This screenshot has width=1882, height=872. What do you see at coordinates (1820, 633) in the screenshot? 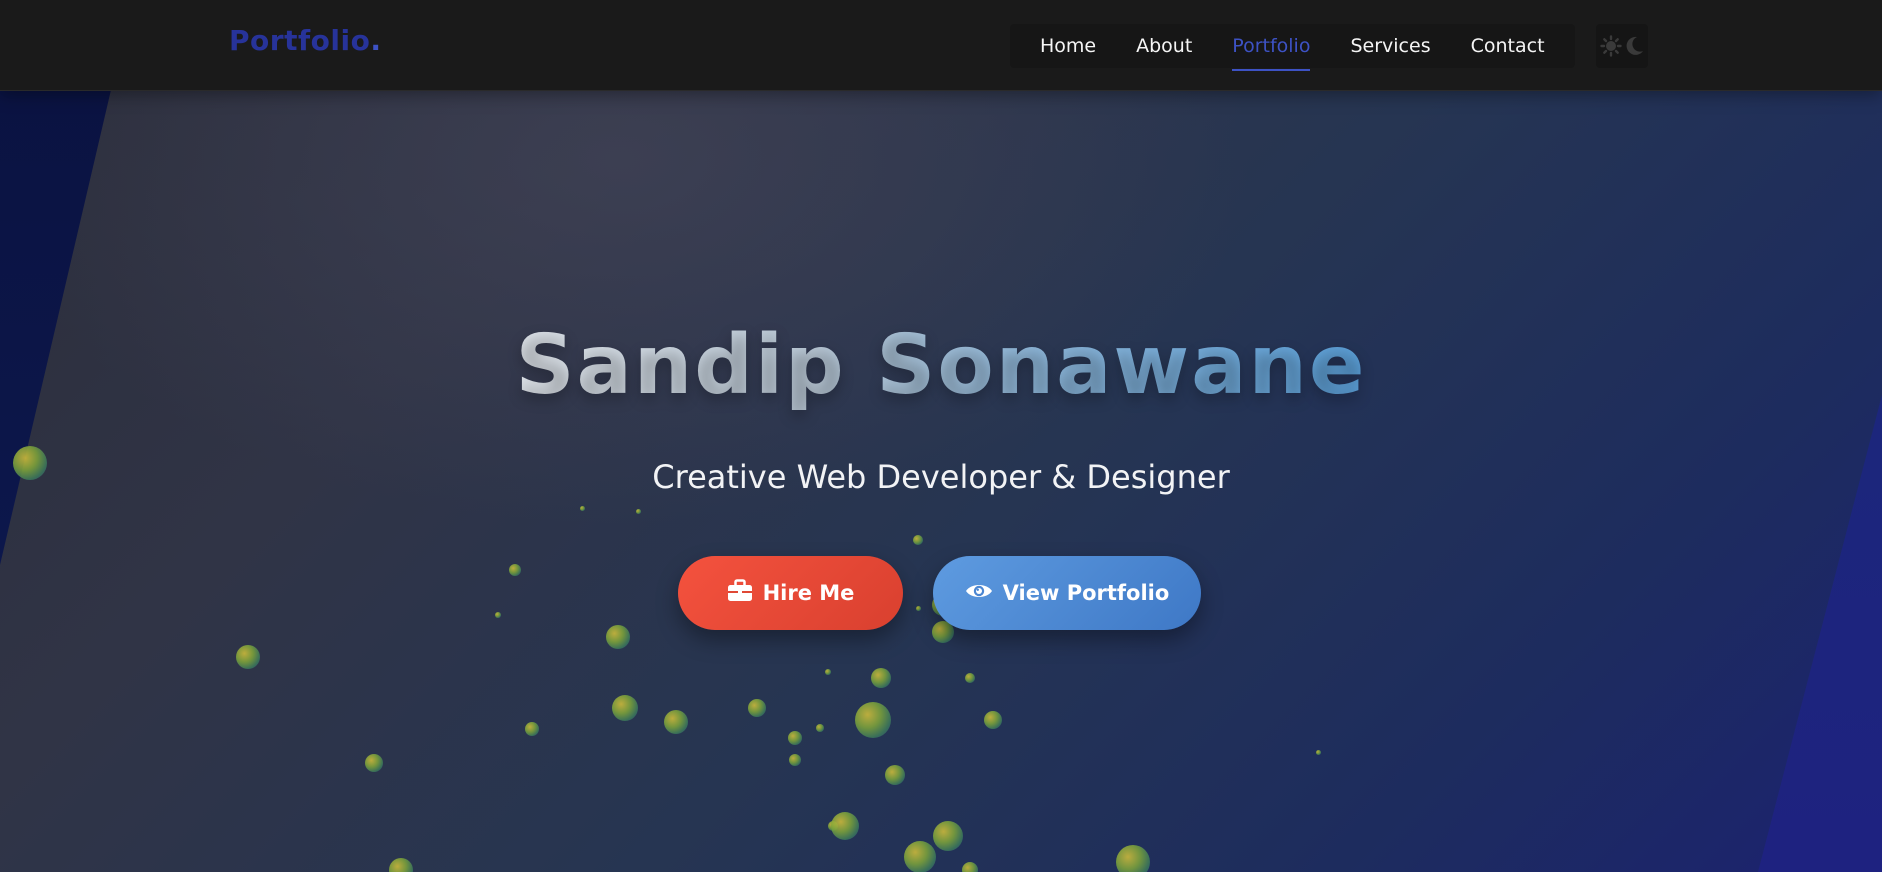
I see `decorative-right-wedge` at bounding box center [1820, 633].